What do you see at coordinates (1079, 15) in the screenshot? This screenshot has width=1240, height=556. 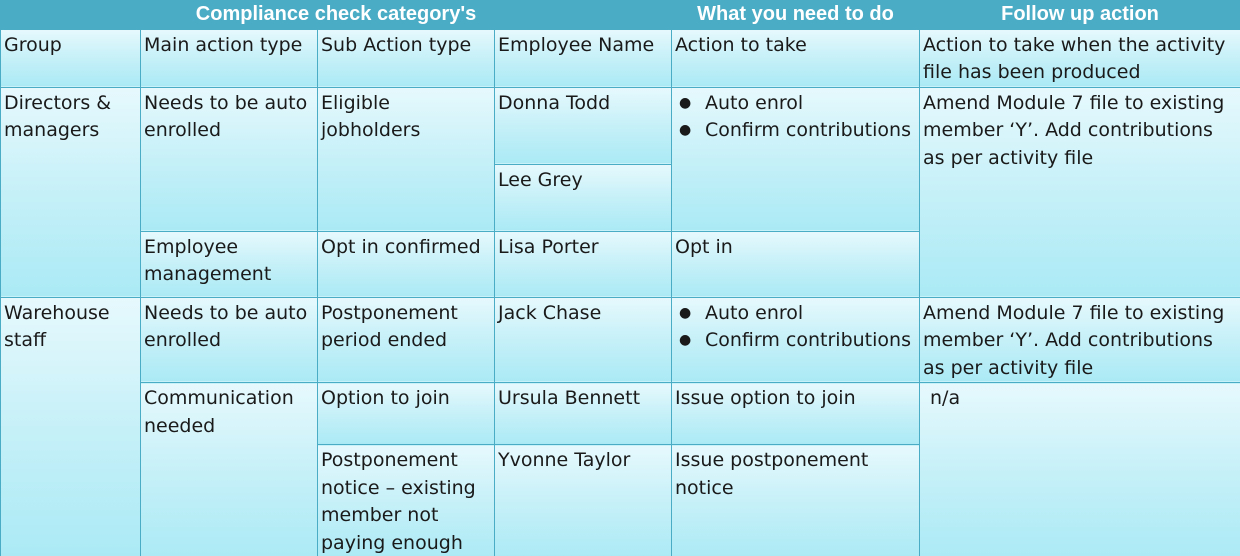 I see `header-followup: Follow up action` at bounding box center [1079, 15].